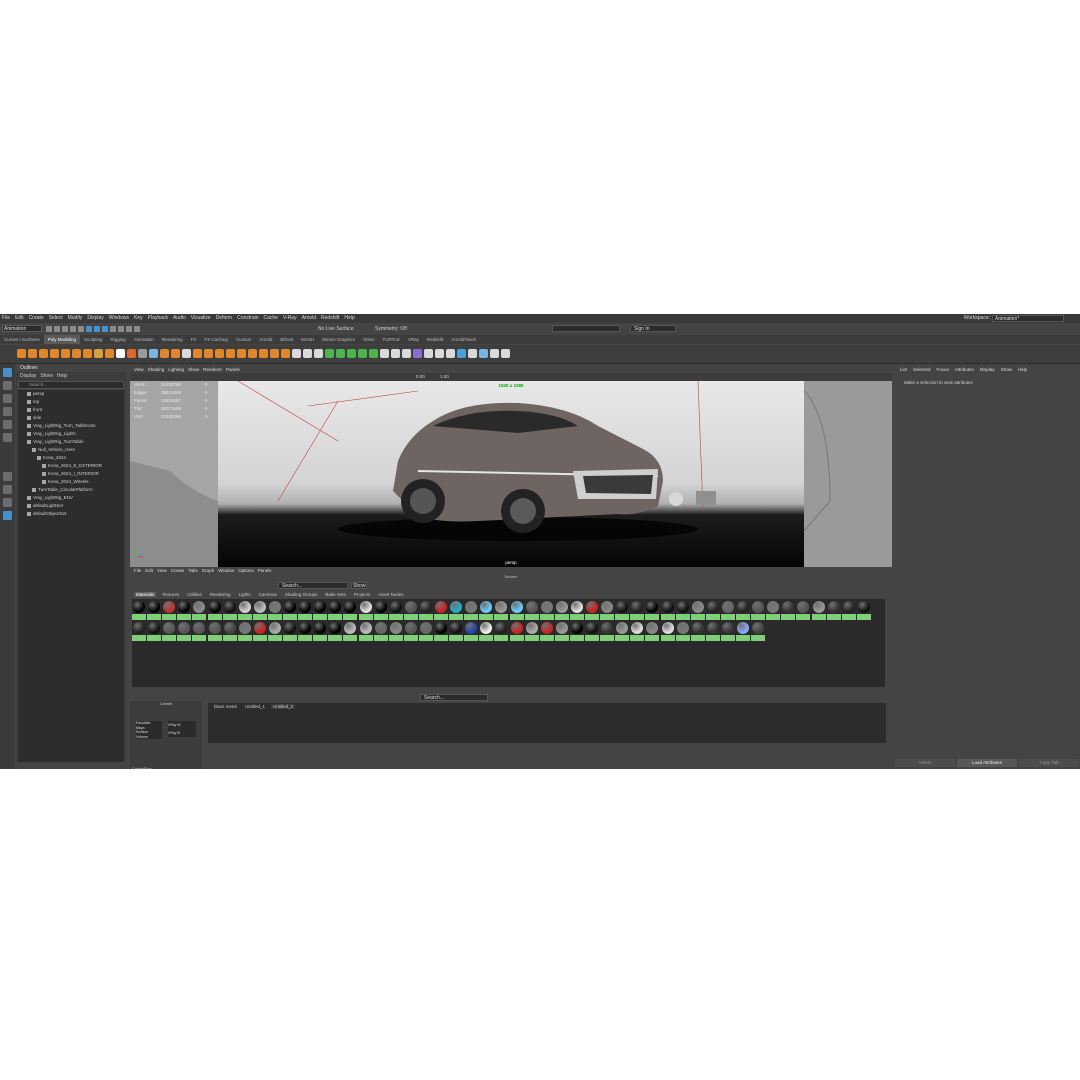 The height and width of the screenshot is (1080, 1080). What do you see at coordinates (118, 339) in the screenshot?
I see `shelf-tab-rigging: Rigging` at bounding box center [118, 339].